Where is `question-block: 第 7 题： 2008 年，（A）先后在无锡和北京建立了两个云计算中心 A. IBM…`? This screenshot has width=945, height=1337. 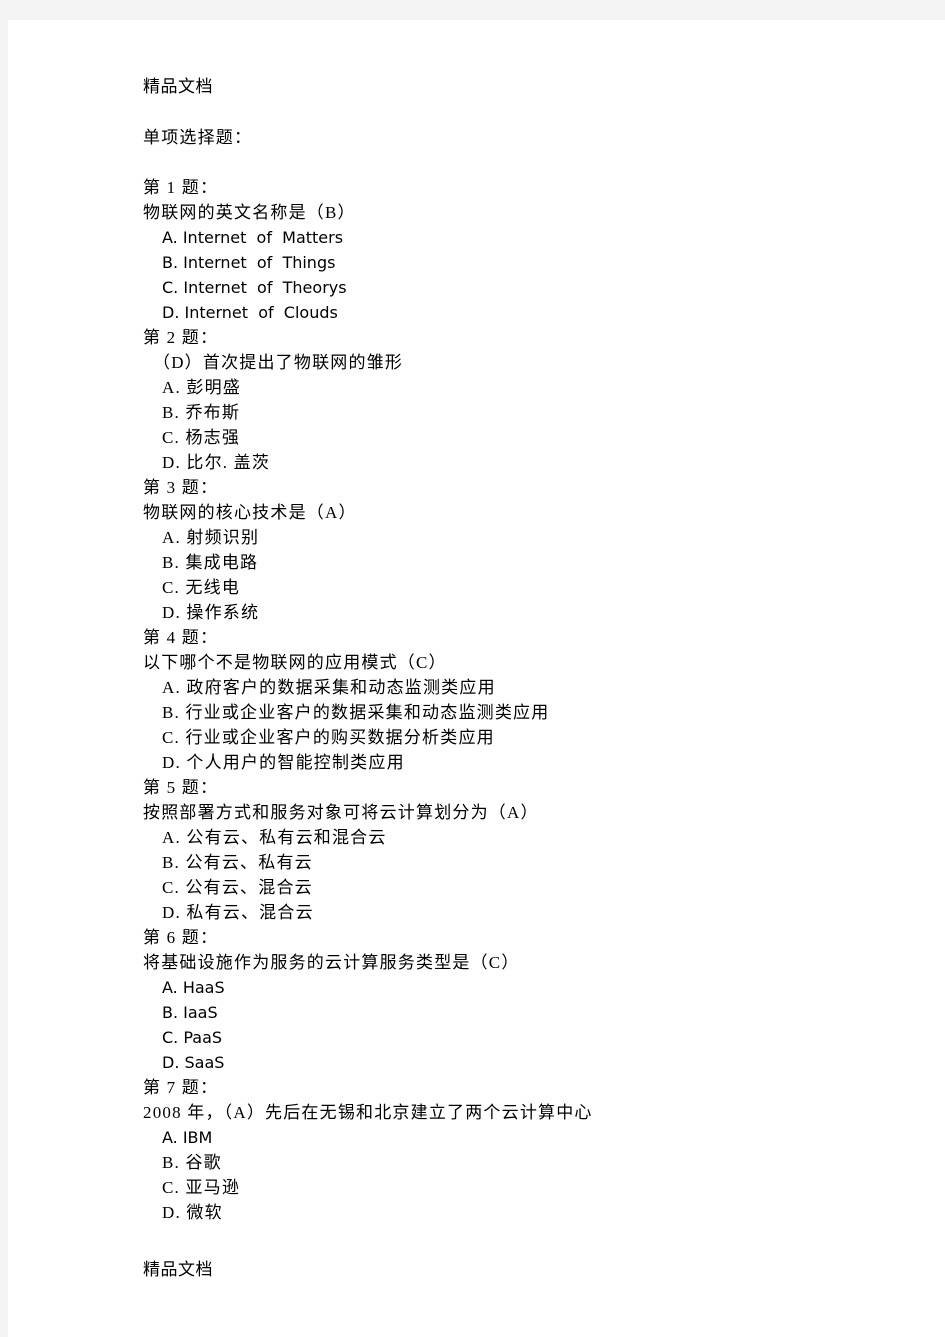 question-block: 第 7 题： 2008 年，（A）先后在无锡和北京建立了两个云计算中心 A. IBM… is located at coordinates (523, 1150).